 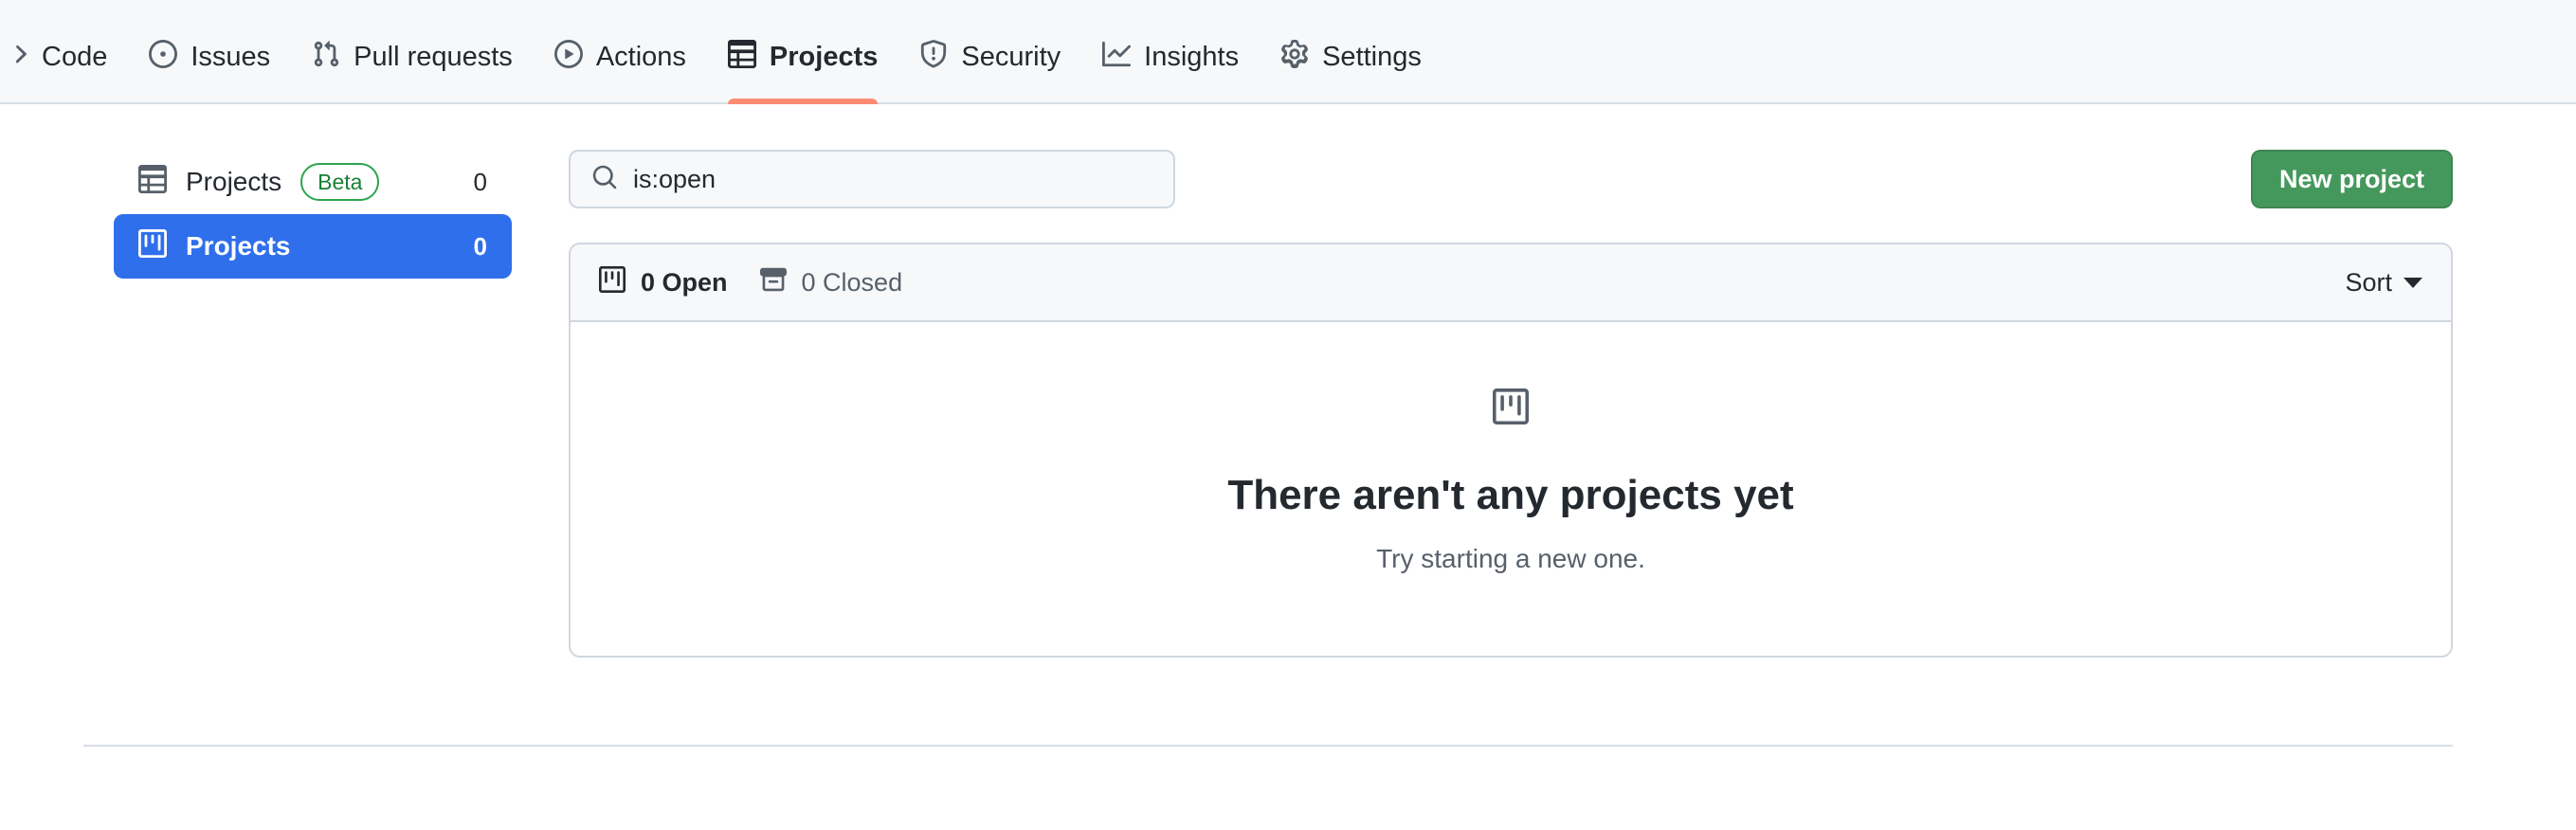 I want to click on gear-icon, so click(x=1294, y=57).